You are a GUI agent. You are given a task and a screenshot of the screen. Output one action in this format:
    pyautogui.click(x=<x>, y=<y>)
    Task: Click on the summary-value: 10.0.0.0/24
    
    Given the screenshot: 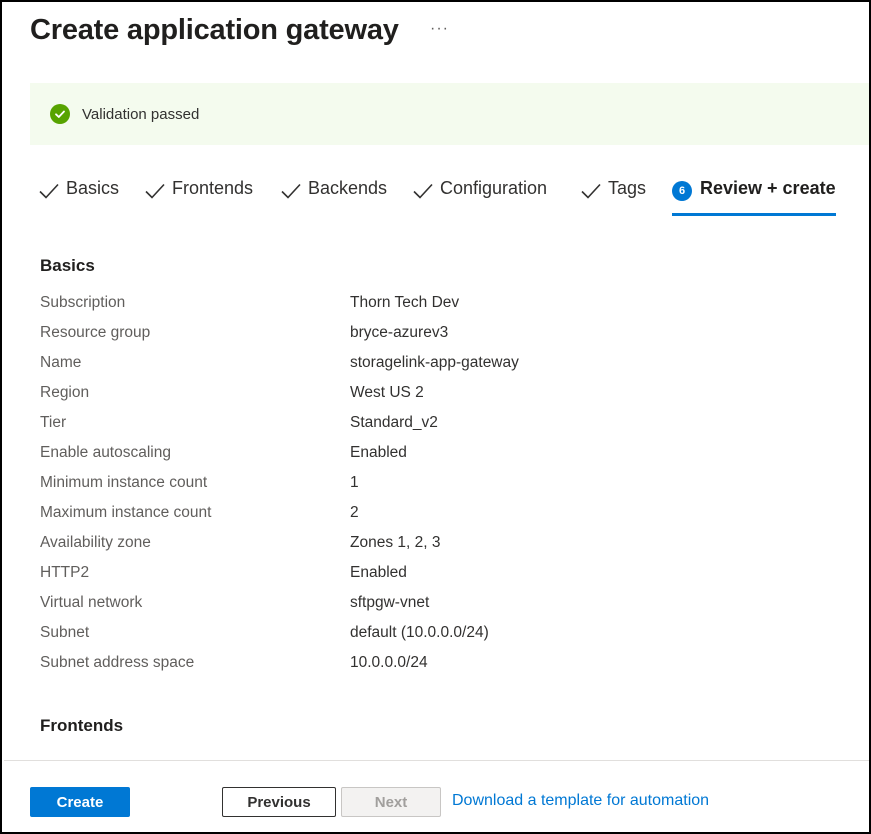 What is the action you would take?
    pyautogui.click(x=389, y=662)
    